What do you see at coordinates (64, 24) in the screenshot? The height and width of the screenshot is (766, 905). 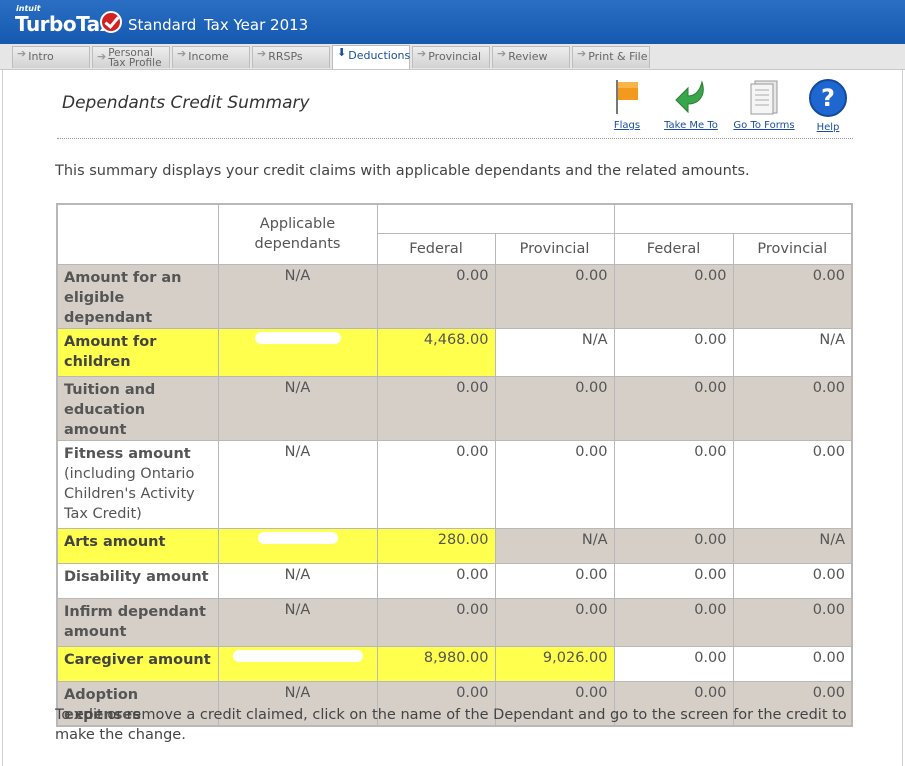 I see `turbotax-logo: TurboTax` at bounding box center [64, 24].